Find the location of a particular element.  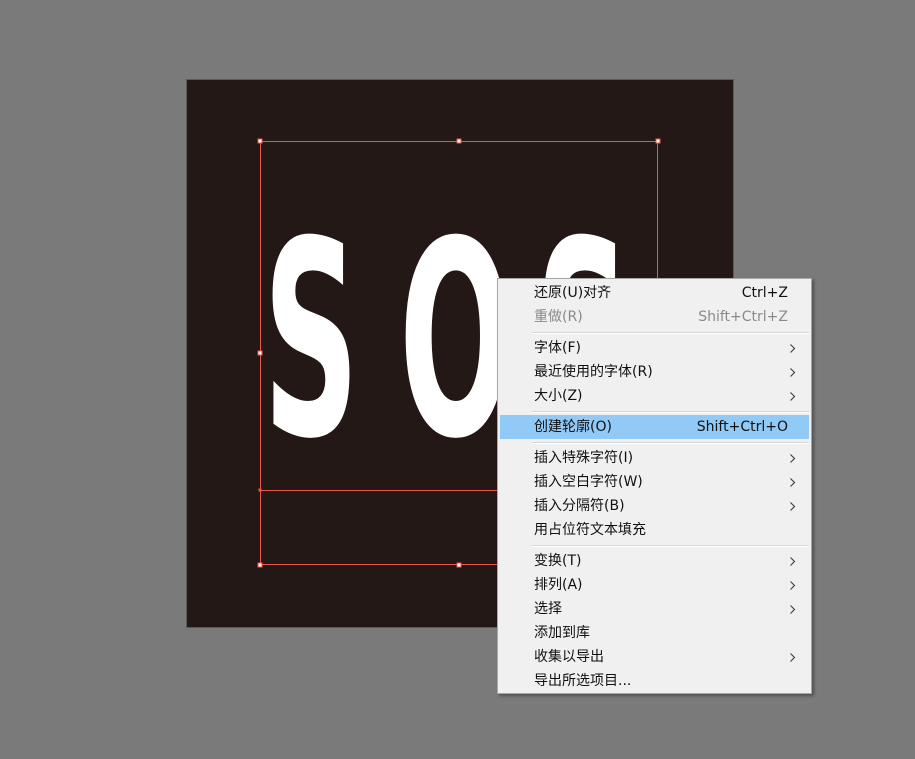

menu-item: 重做(R) Shift+Ctrl+Z is located at coordinates (654, 317).